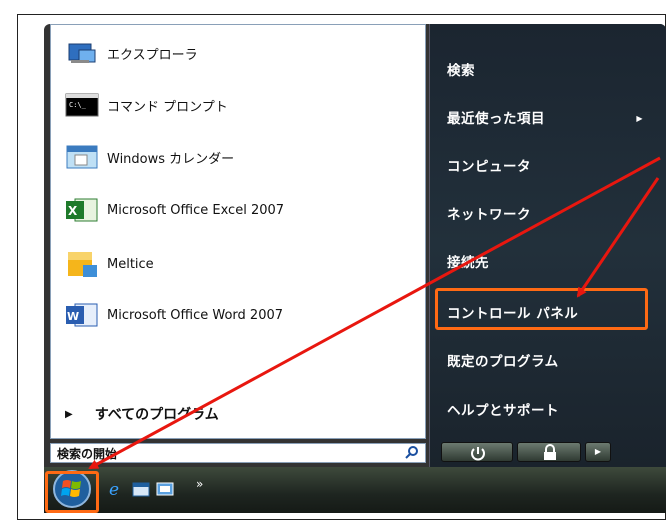 The height and width of the screenshot is (527, 669). Describe the element at coordinates (82, 315) in the screenshot. I see `word-icon: W` at that location.